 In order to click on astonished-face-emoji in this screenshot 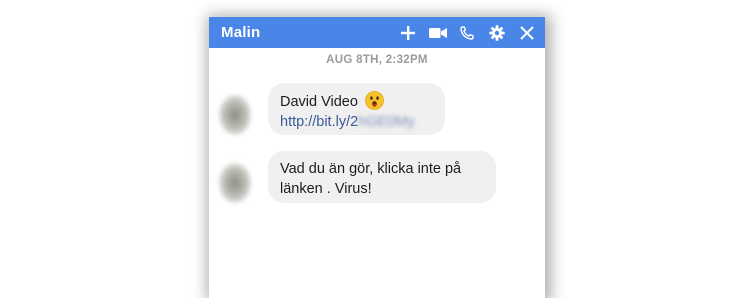, I will do `click(374, 100)`.